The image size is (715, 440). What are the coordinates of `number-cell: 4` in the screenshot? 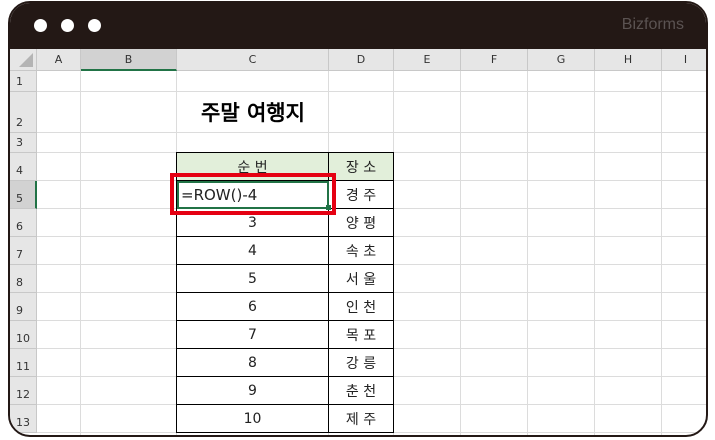 It's located at (253, 251).